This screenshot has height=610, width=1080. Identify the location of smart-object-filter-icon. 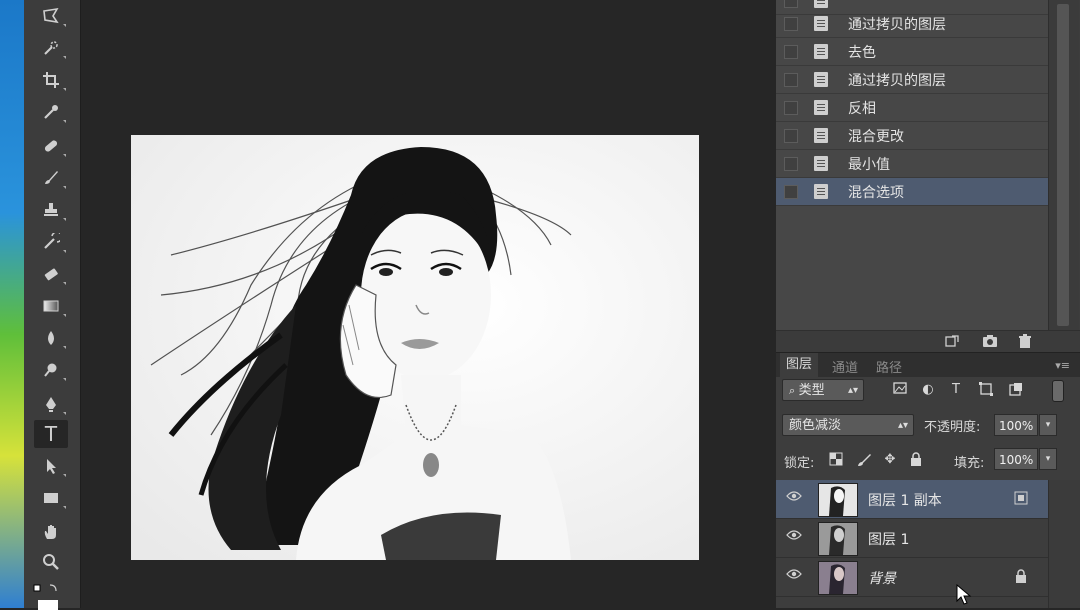
(1016, 390).